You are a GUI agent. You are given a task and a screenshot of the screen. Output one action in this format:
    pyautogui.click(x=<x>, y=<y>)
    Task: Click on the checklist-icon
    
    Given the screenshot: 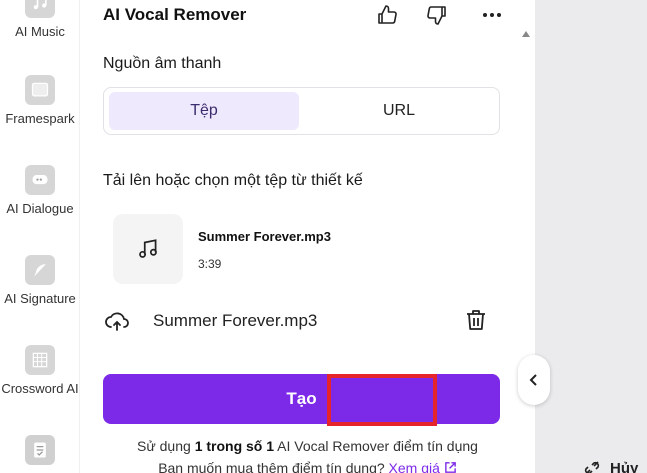 What is the action you would take?
    pyautogui.click(x=40, y=450)
    